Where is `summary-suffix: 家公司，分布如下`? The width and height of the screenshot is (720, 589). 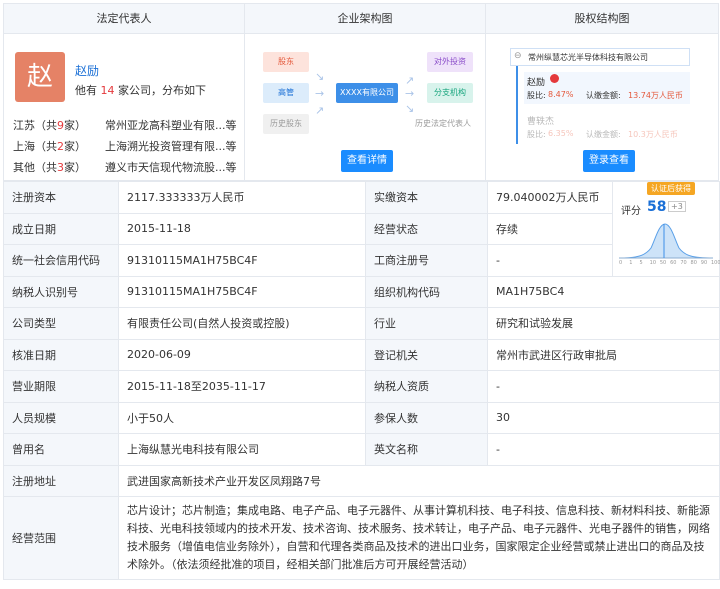
summary-suffix: 家公司，分布如下 is located at coordinates (162, 90).